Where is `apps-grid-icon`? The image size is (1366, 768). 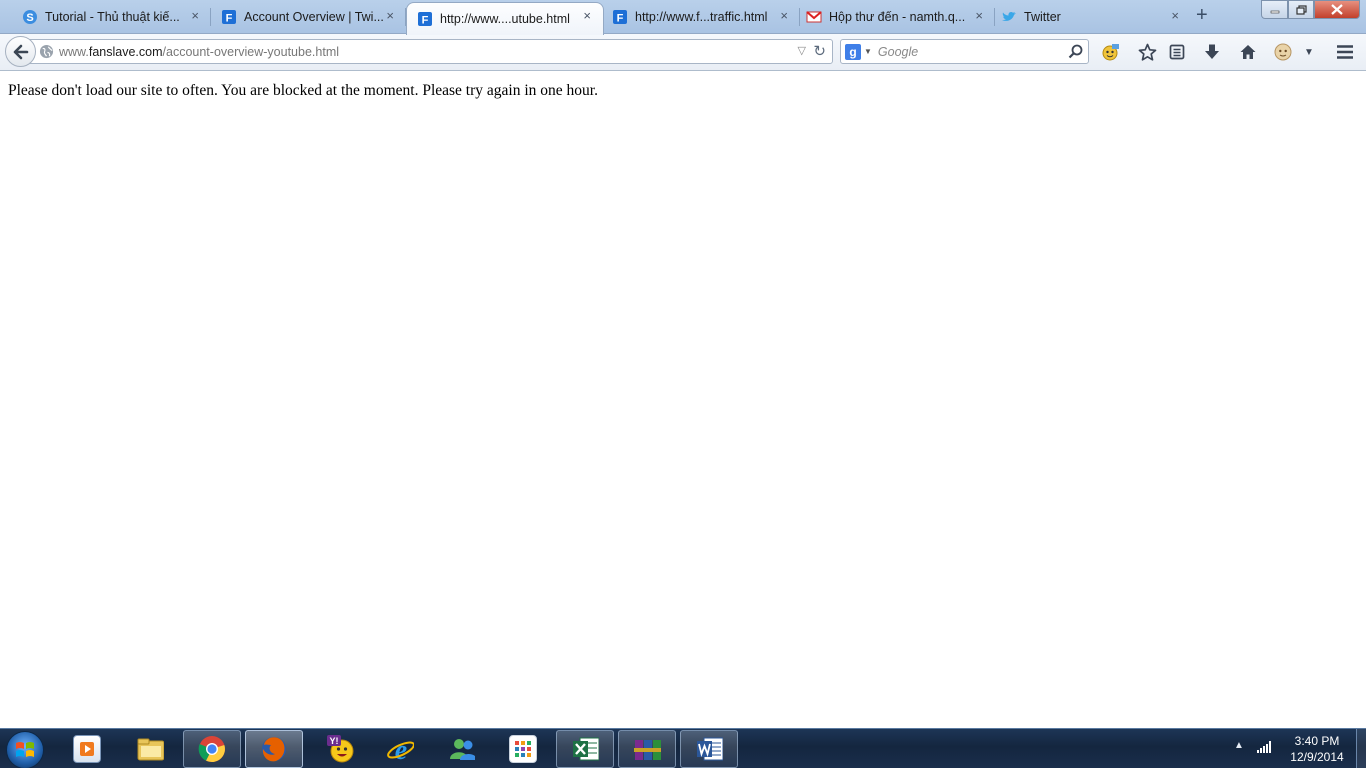
apps-grid-icon is located at coordinates (523, 749).